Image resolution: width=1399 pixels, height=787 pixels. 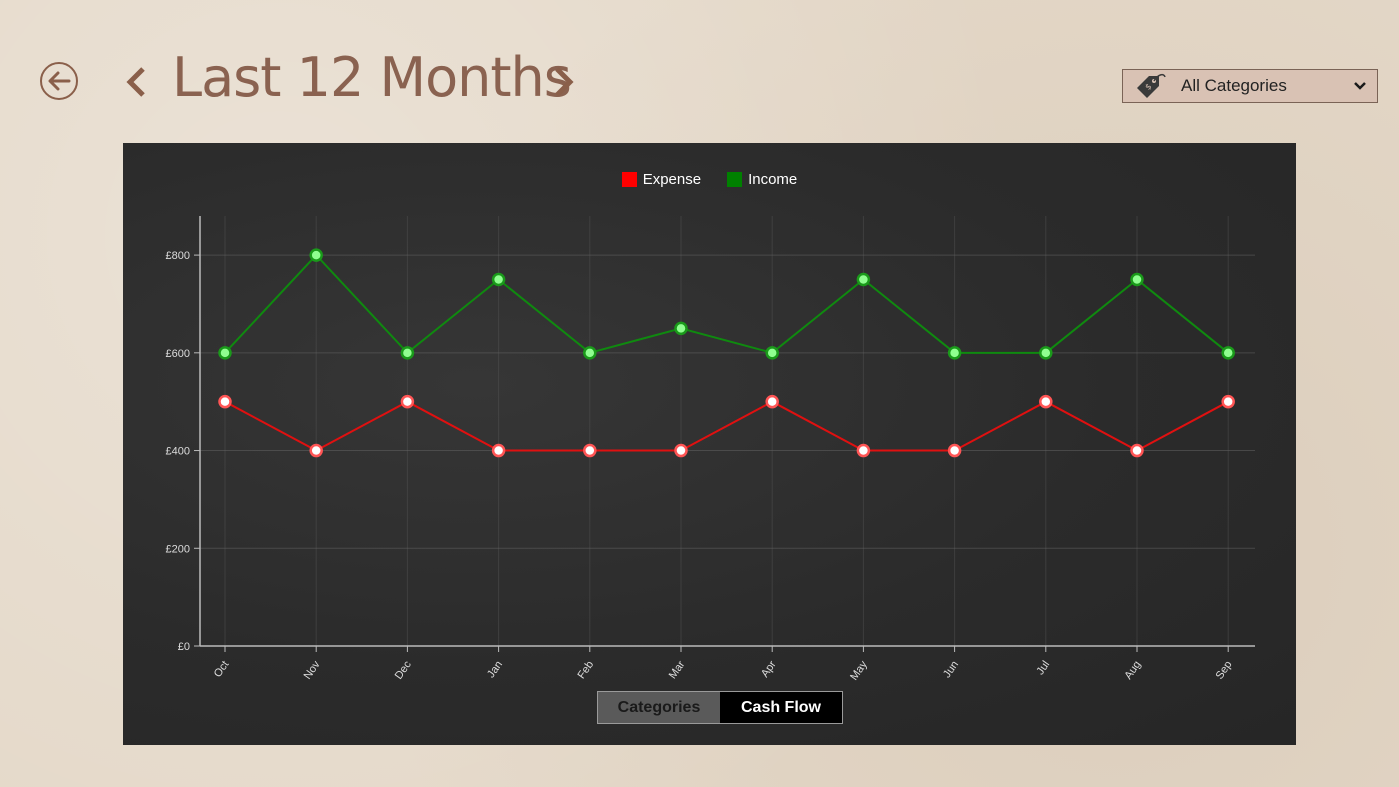 What do you see at coordinates (178, 549) in the screenshot?
I see `y-tick-label: £200` at bounding box center [178, 549].